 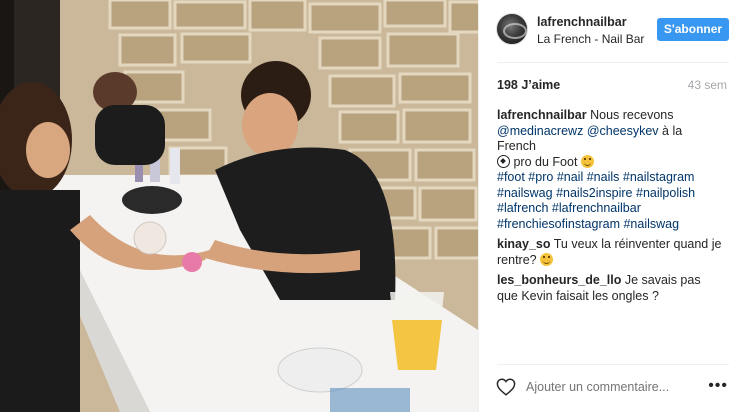 What do you see at coordinates (593, 39) in the screenshot?
I see `author-full-name: La French - Nail Bar` at bounding box center [593, 39].